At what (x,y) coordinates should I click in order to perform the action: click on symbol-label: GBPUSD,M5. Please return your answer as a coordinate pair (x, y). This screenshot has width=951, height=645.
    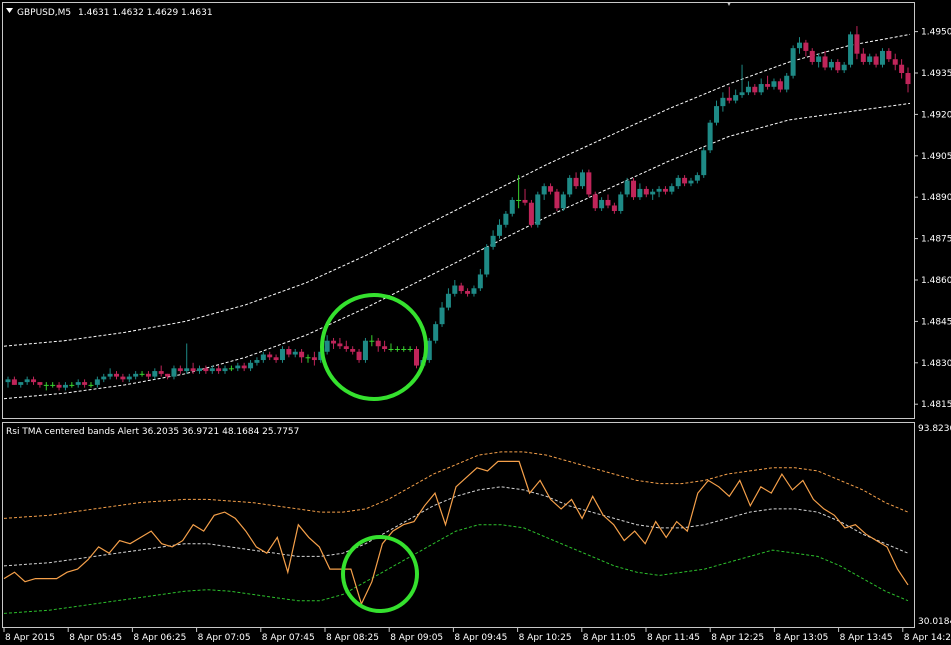
    Looking at the image, I should click on (44, 13).